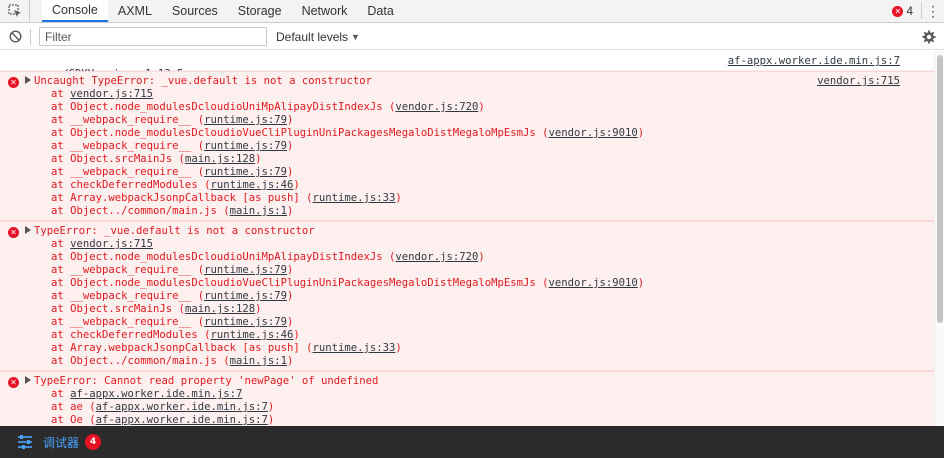  I want to click on frame-text: at Oe (, so click(73, 420).